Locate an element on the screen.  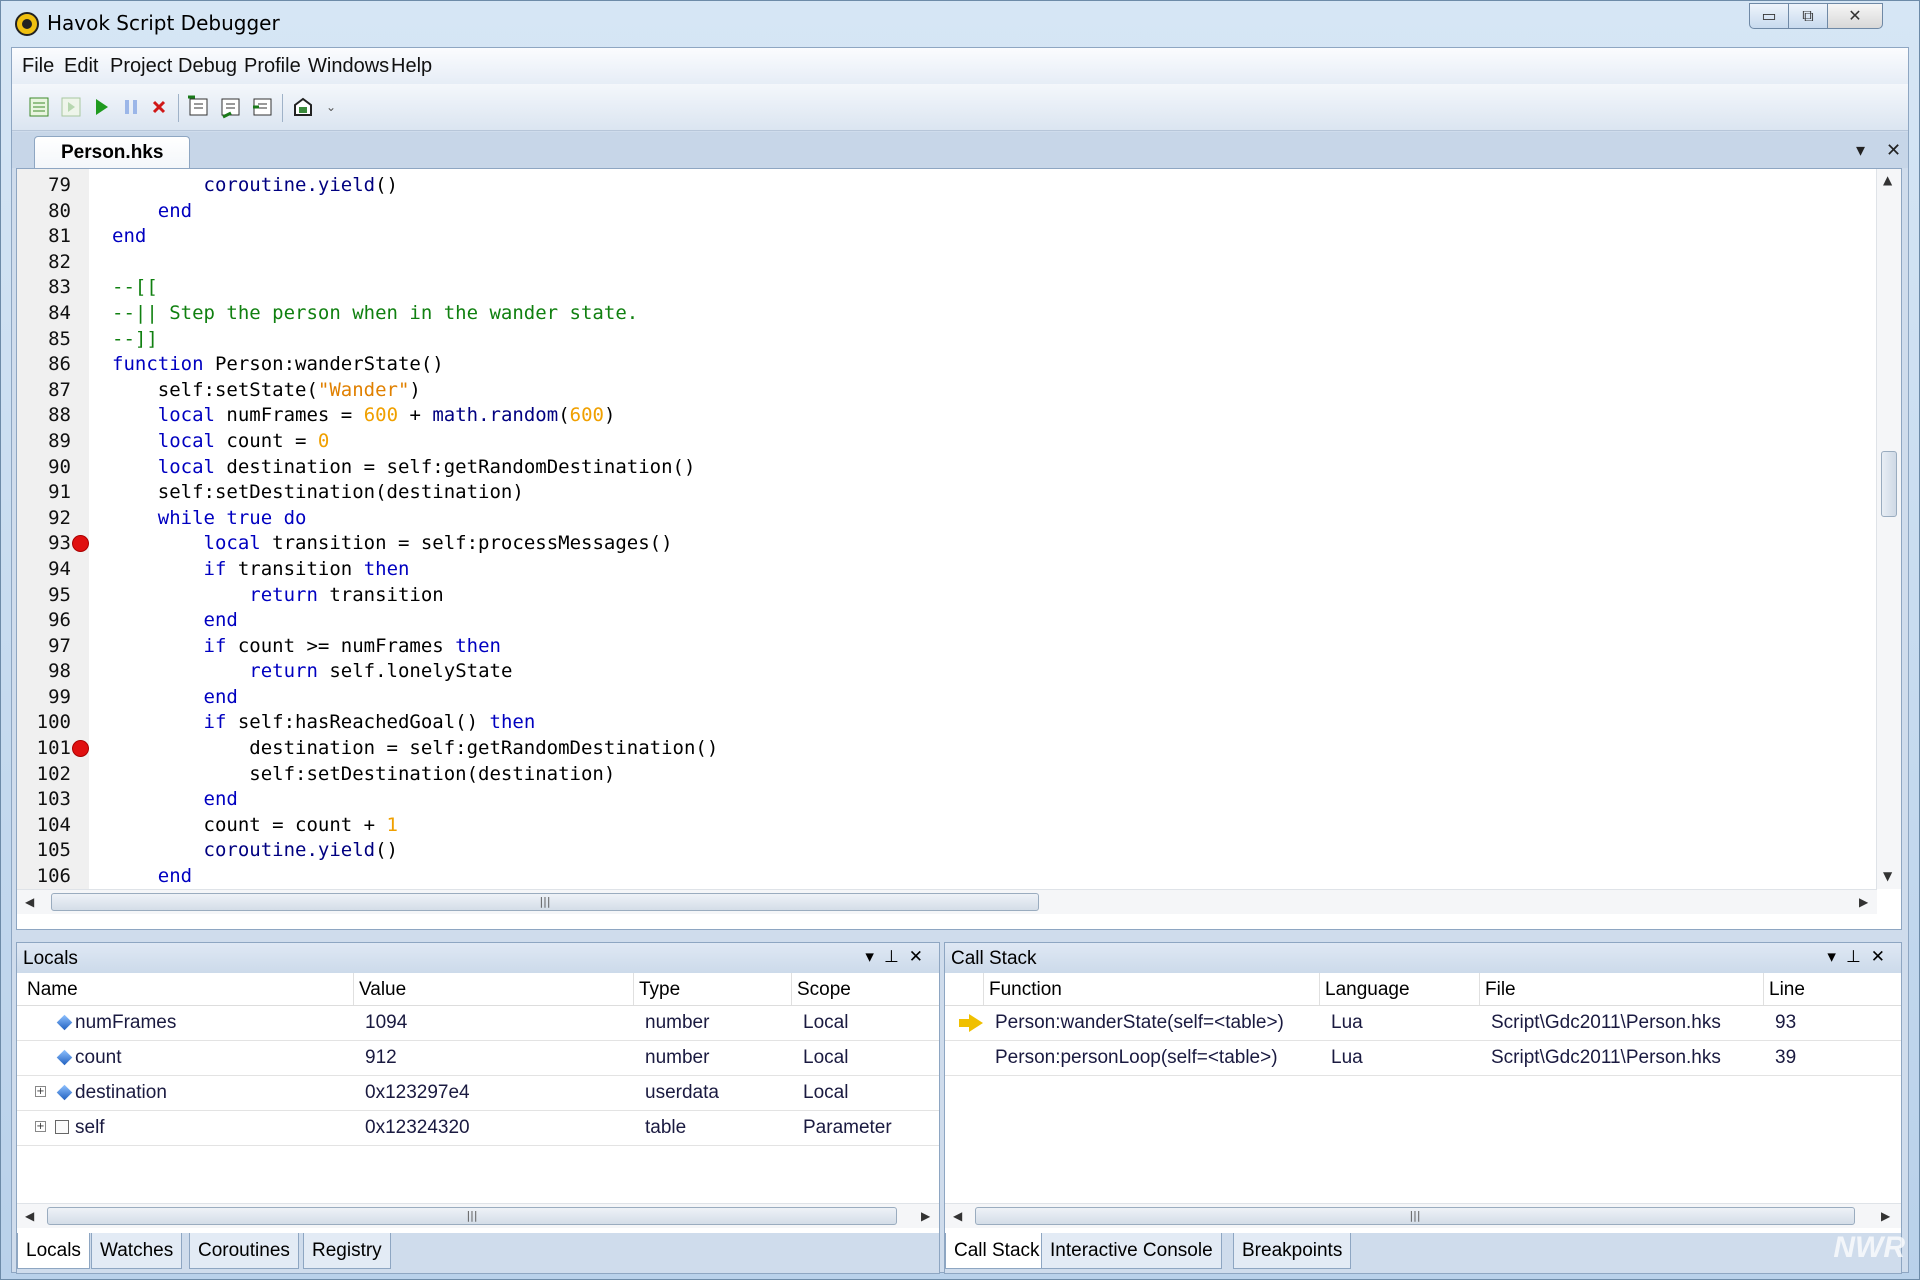
locals-row: count 912 number Local is located at coordinates (478, 1058).